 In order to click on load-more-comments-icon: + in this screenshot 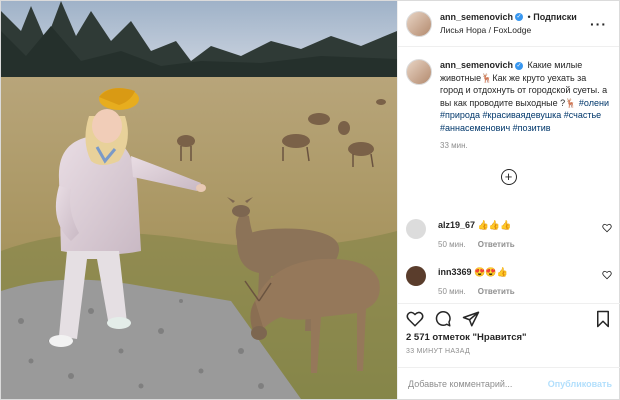, I will do `click(508, 176)`.